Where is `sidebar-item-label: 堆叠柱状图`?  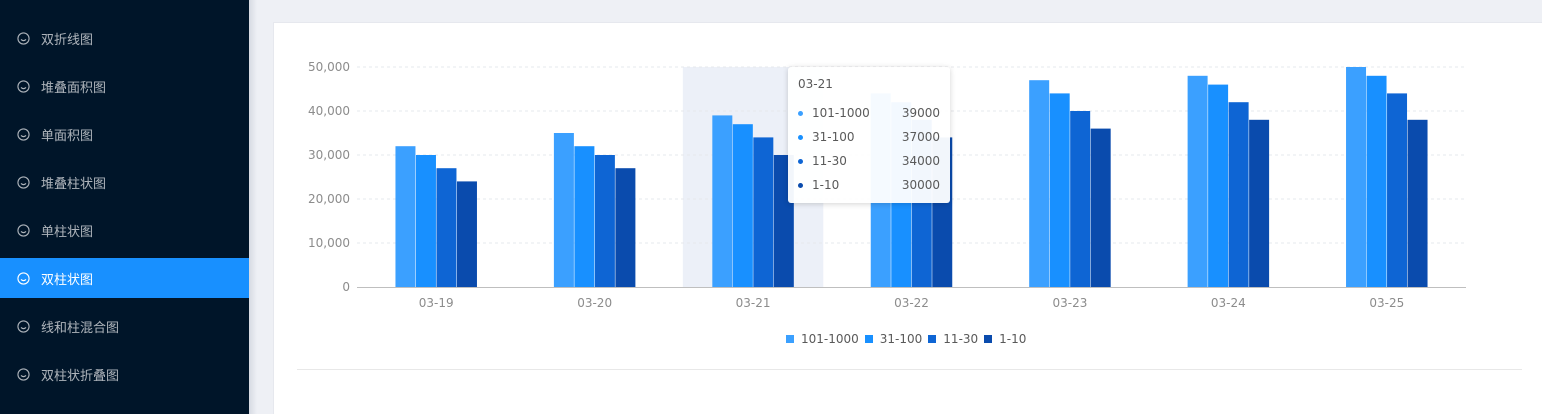
sidebar-item-label: 堆叠柱状图 is located at coordinates (74, 184).